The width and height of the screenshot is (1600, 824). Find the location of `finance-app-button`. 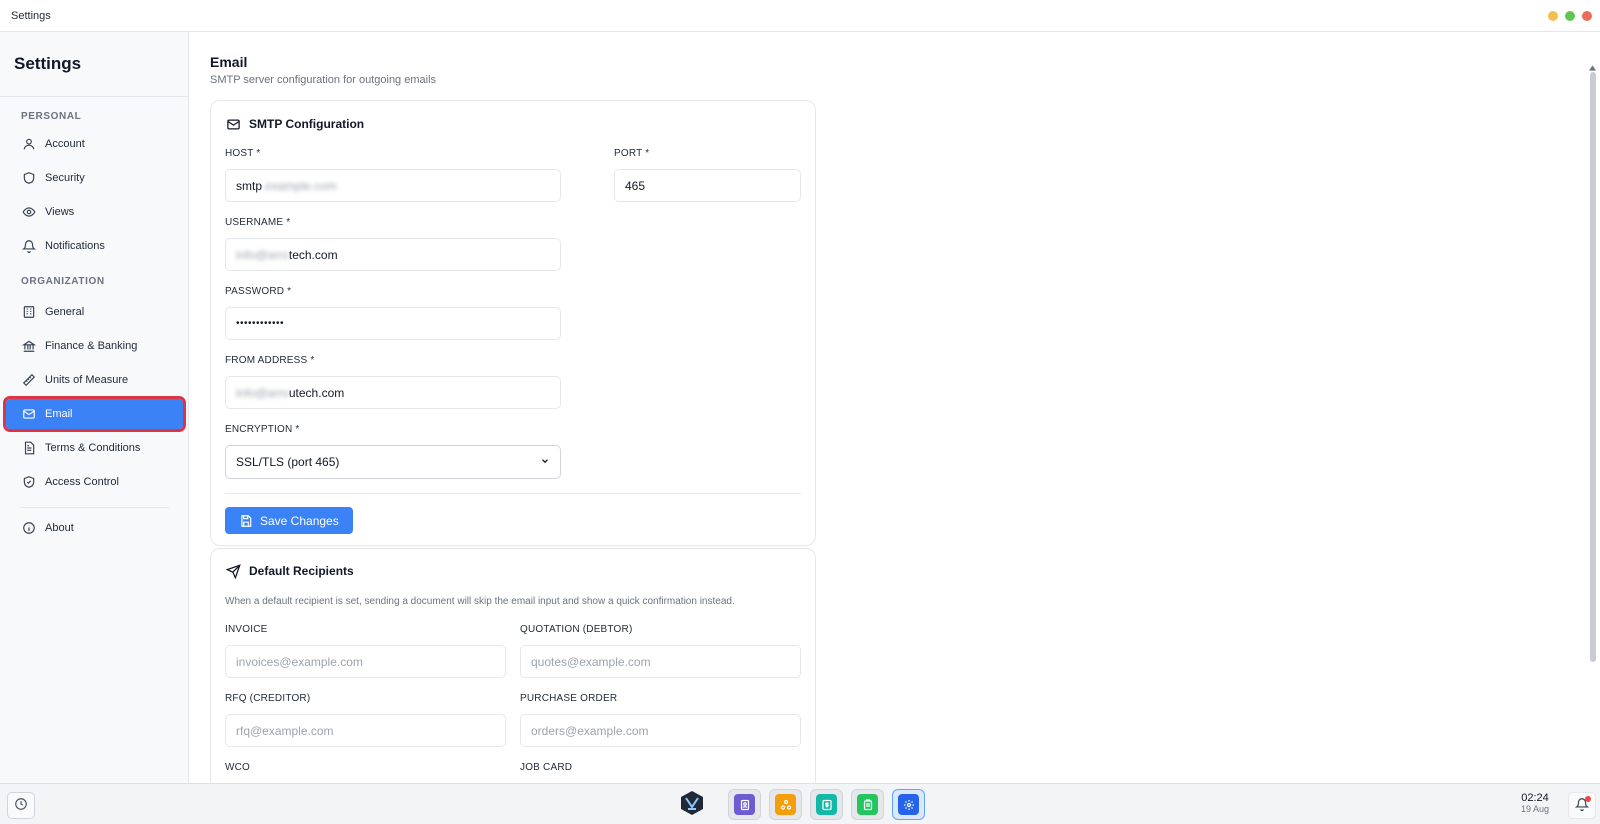

finance-app-button is located at coordinates (826, 804).